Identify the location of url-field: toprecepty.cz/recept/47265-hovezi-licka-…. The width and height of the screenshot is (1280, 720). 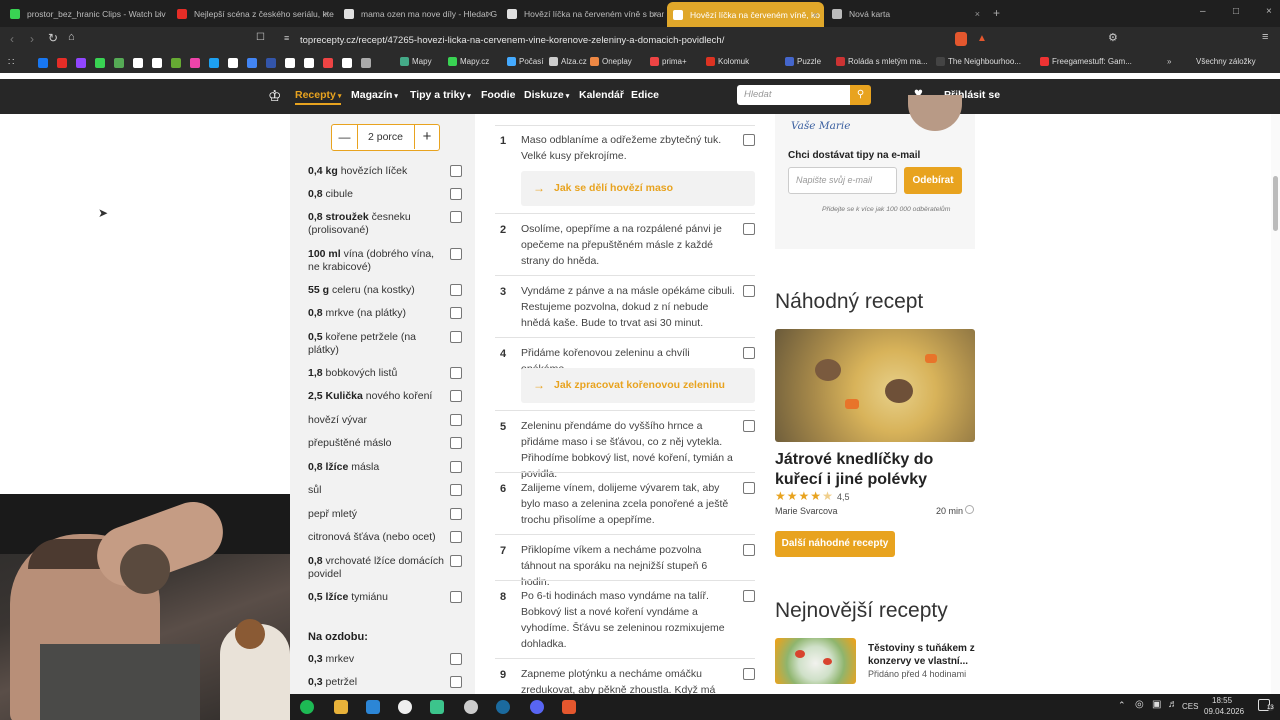
(667, 40).